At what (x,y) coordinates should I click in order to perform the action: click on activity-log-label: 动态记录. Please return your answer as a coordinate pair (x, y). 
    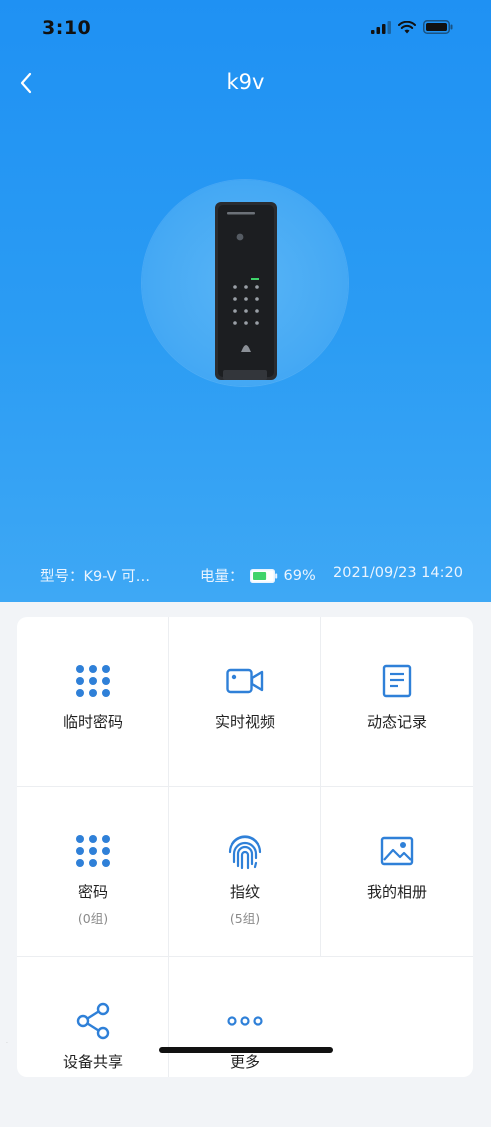
    Looking at the image, I should click on (396, 722).